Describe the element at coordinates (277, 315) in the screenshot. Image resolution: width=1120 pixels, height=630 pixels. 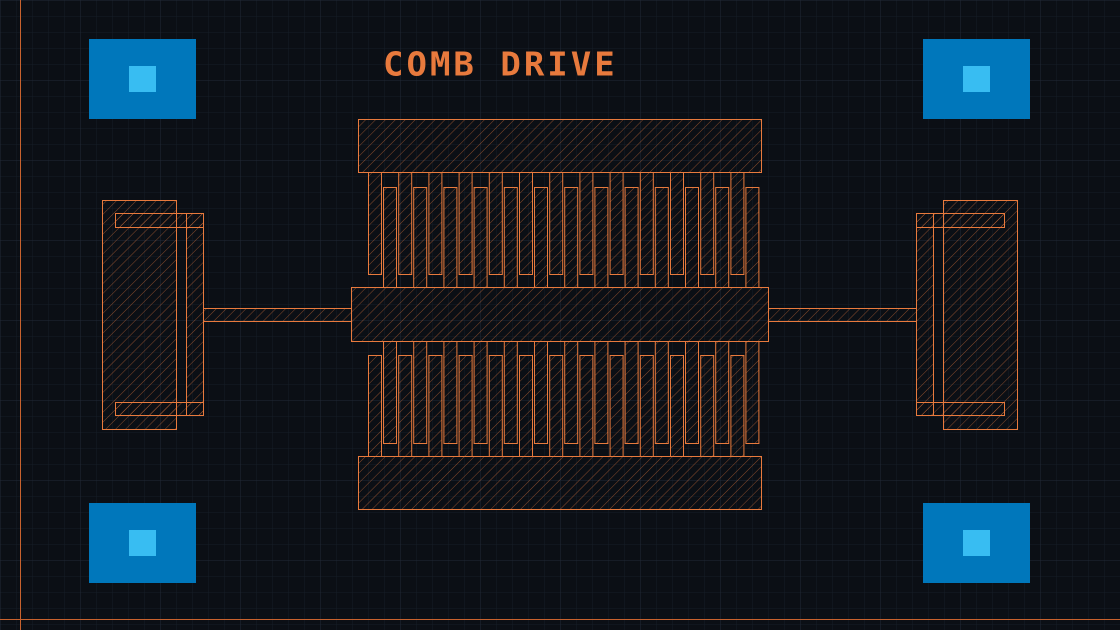
I see `suspension-beam-left` at that location.